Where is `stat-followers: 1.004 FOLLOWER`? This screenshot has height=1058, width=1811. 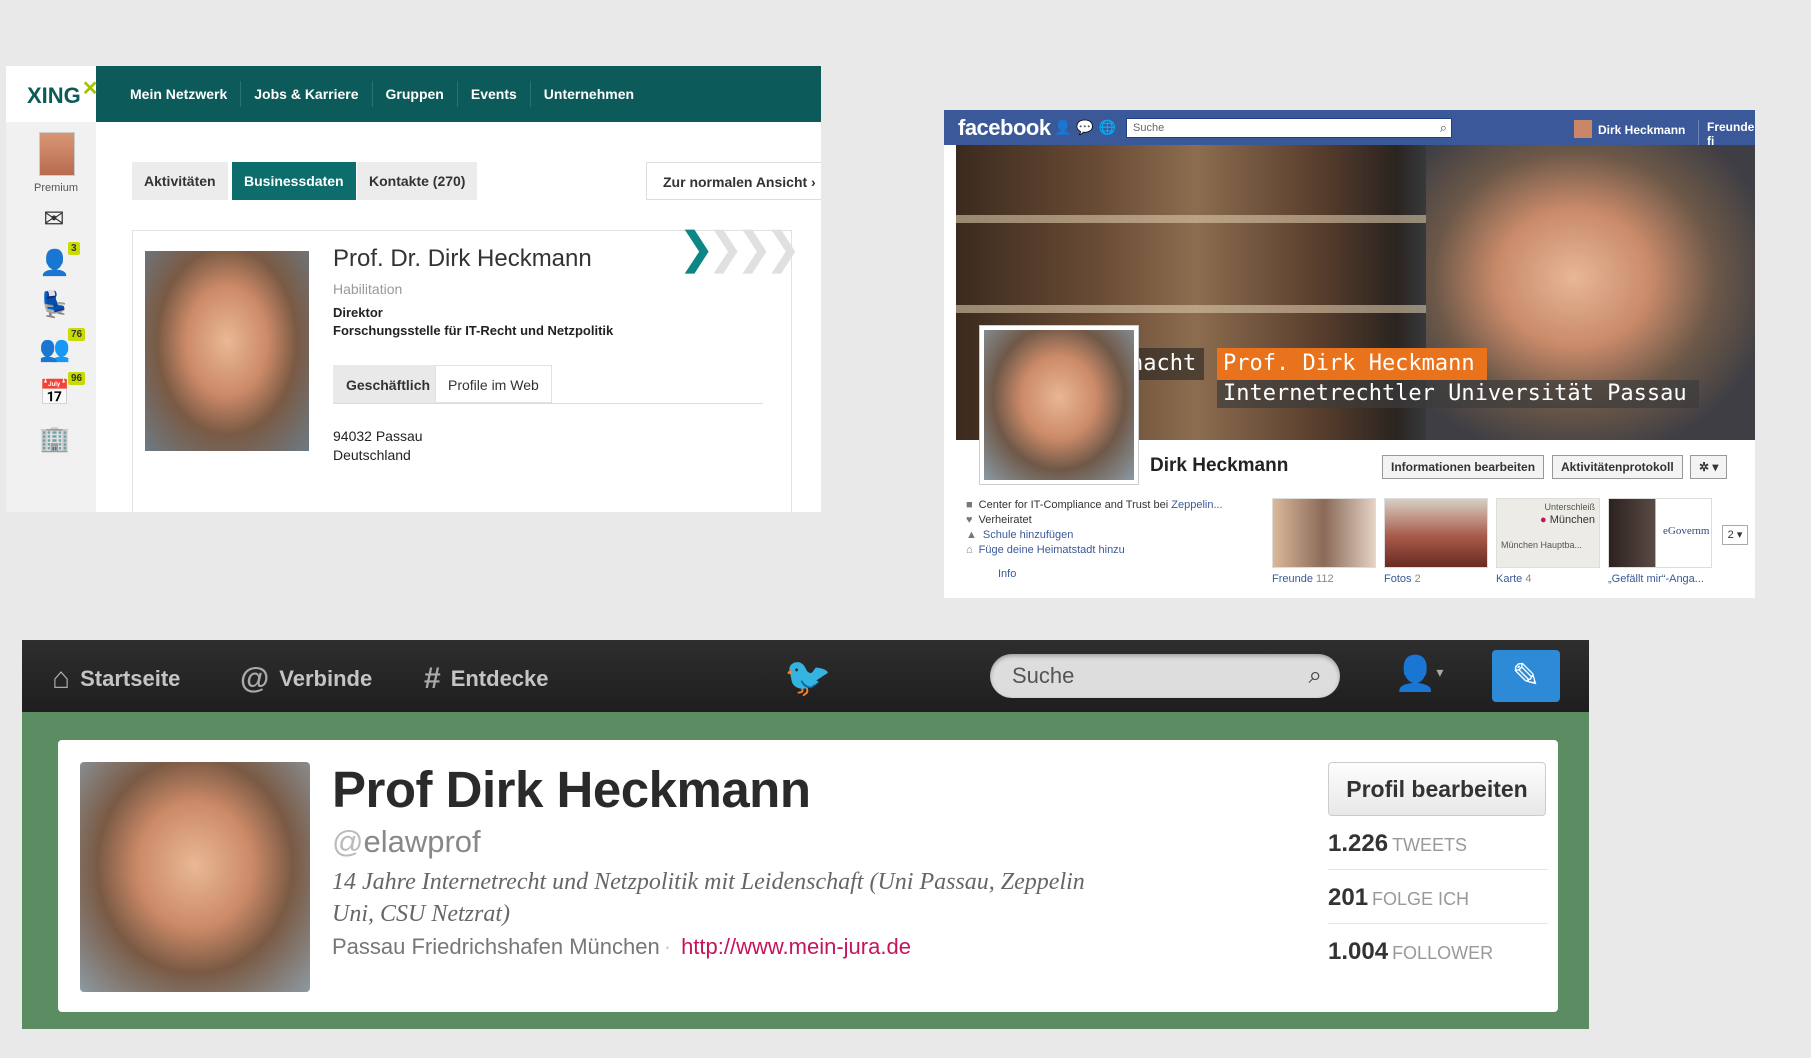
stat-followers: 1.004 FOLLOWER is located at coordinates (1438, 951).